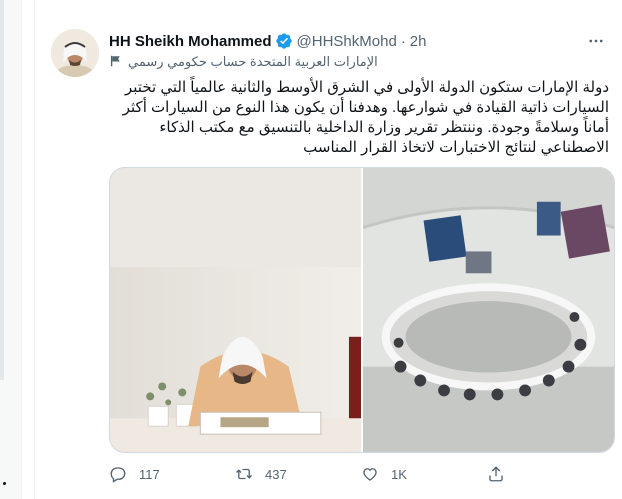 The height and width of the screenshot is (499, 622). Describe the element at coordinates (418, 41) in the screenshot. I see `tweet-time: 2h` at that location.